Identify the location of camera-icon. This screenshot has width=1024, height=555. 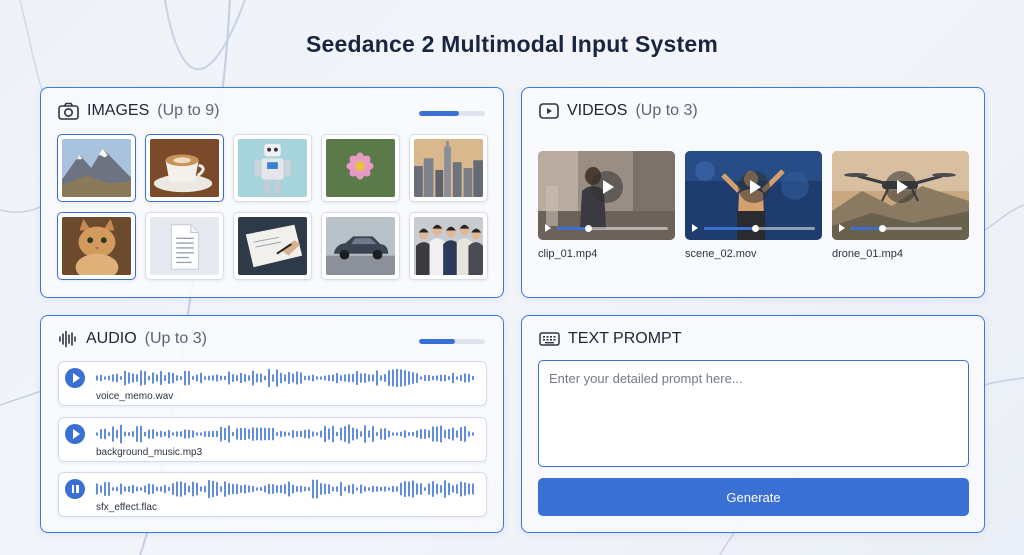
(68, 111).